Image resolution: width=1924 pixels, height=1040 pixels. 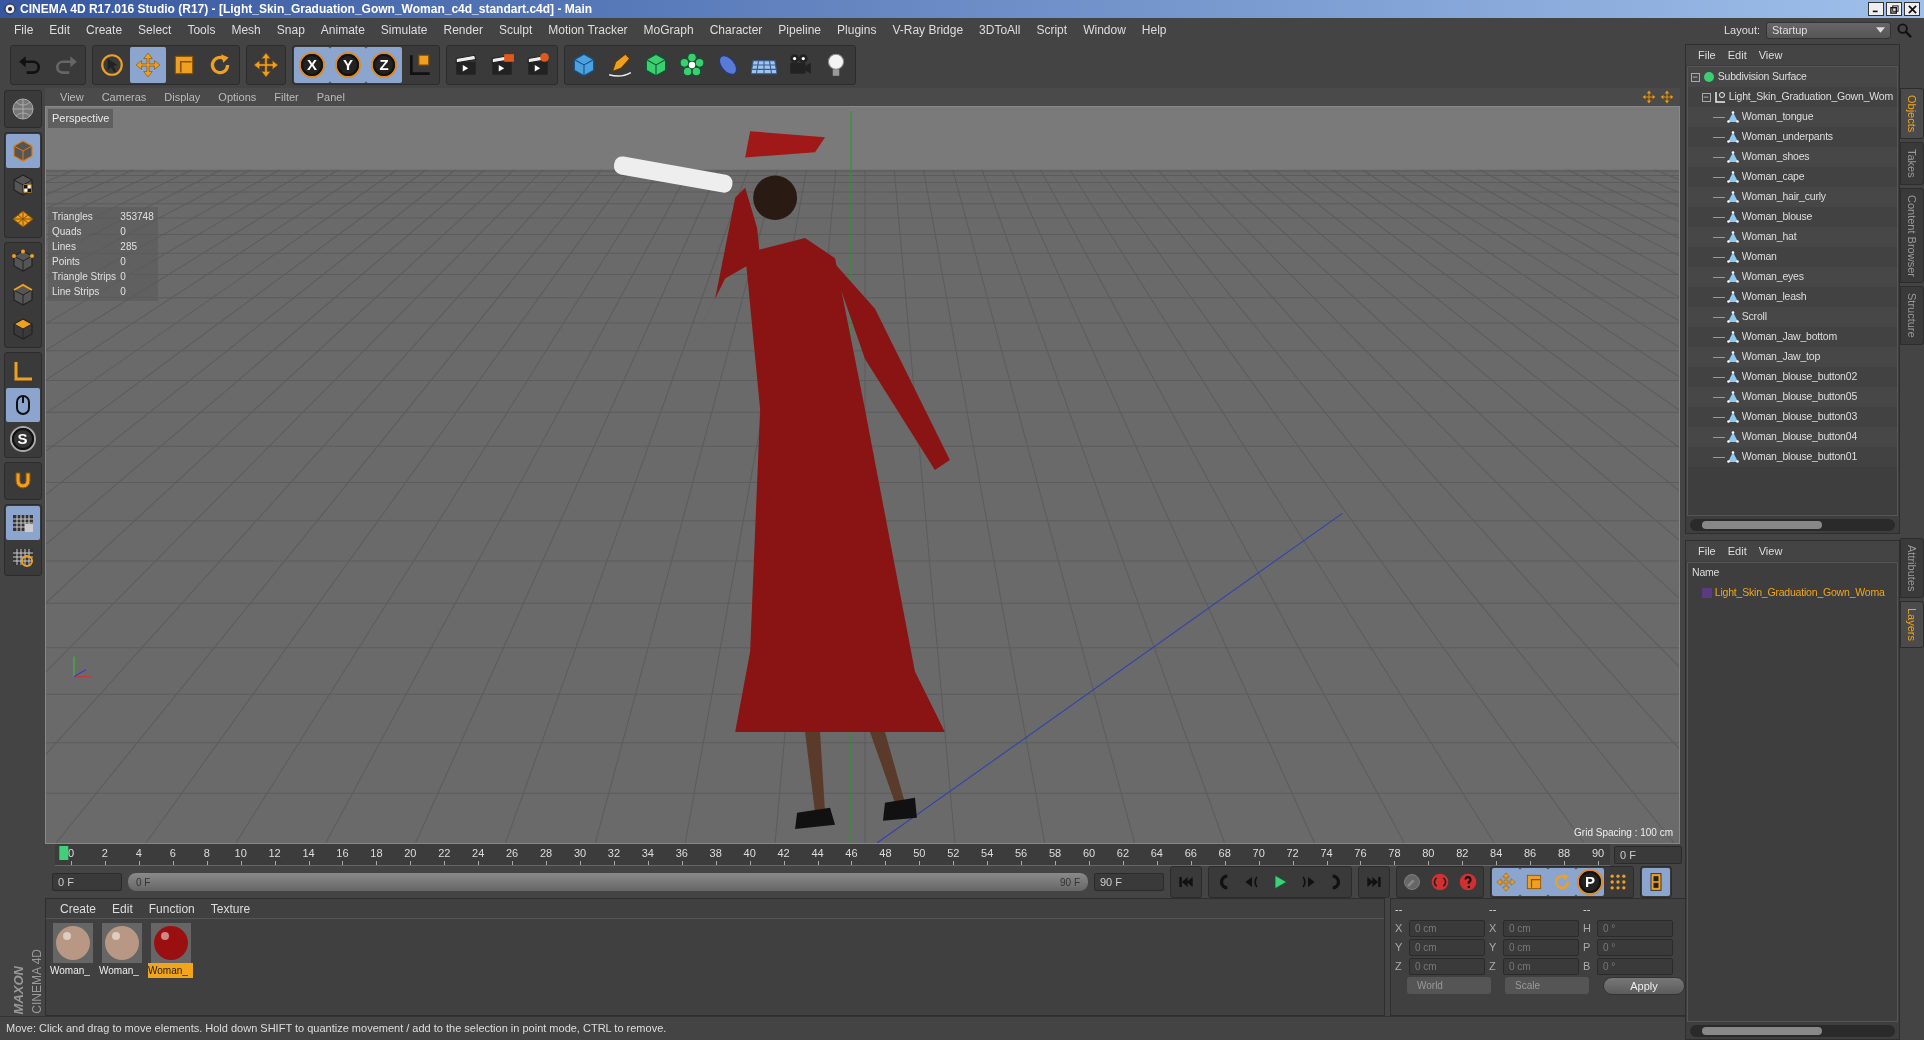 I want to click on material-menu-item: Create, so click(x=78, y=908).